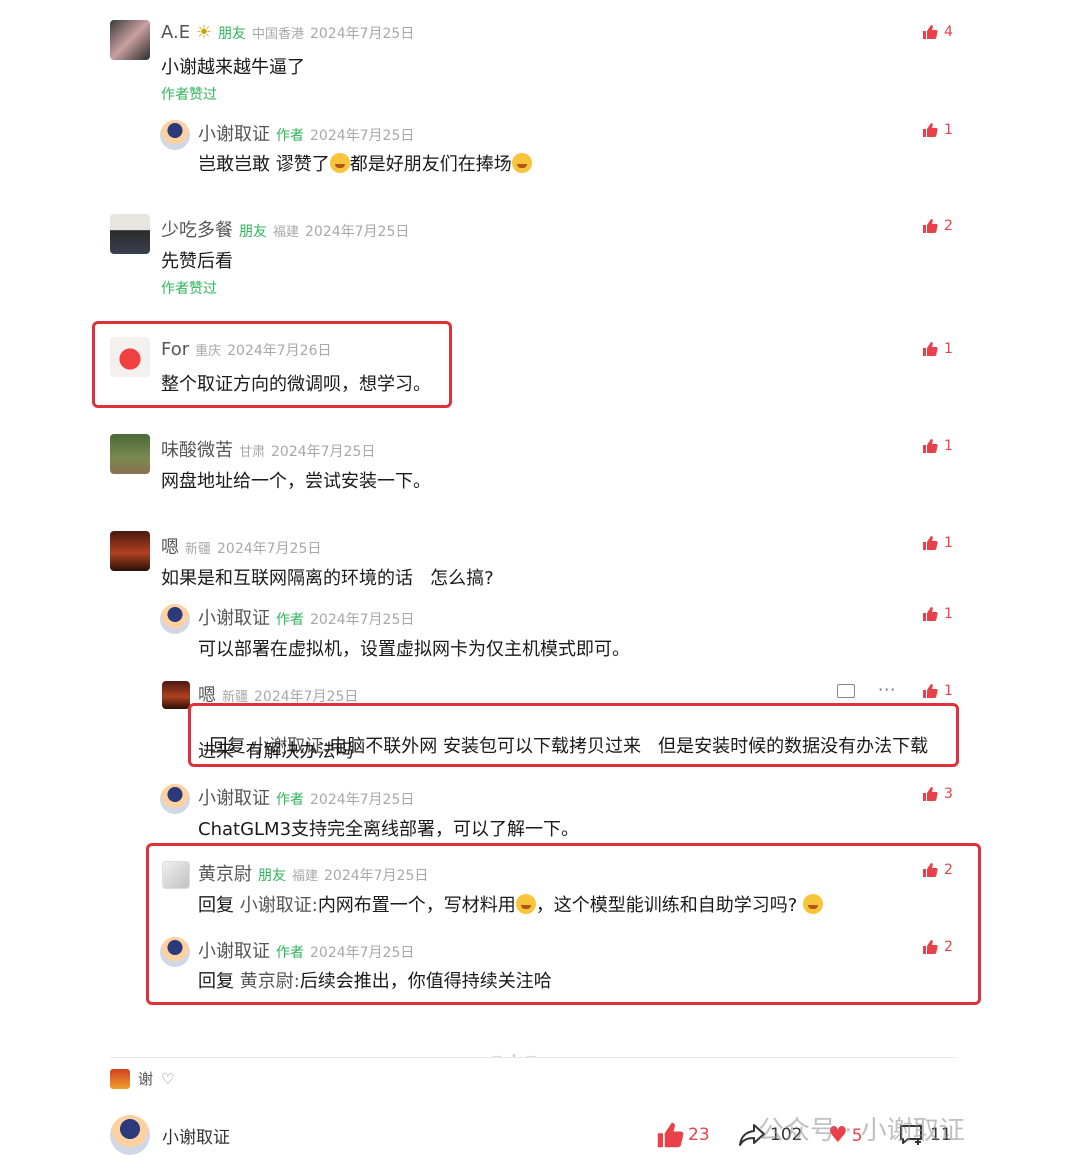 The height and width of the screenshot is (1174, 1080). I want to click on comment-text: 整个取证方向的微调呗，想学习。, so click(296, 384).